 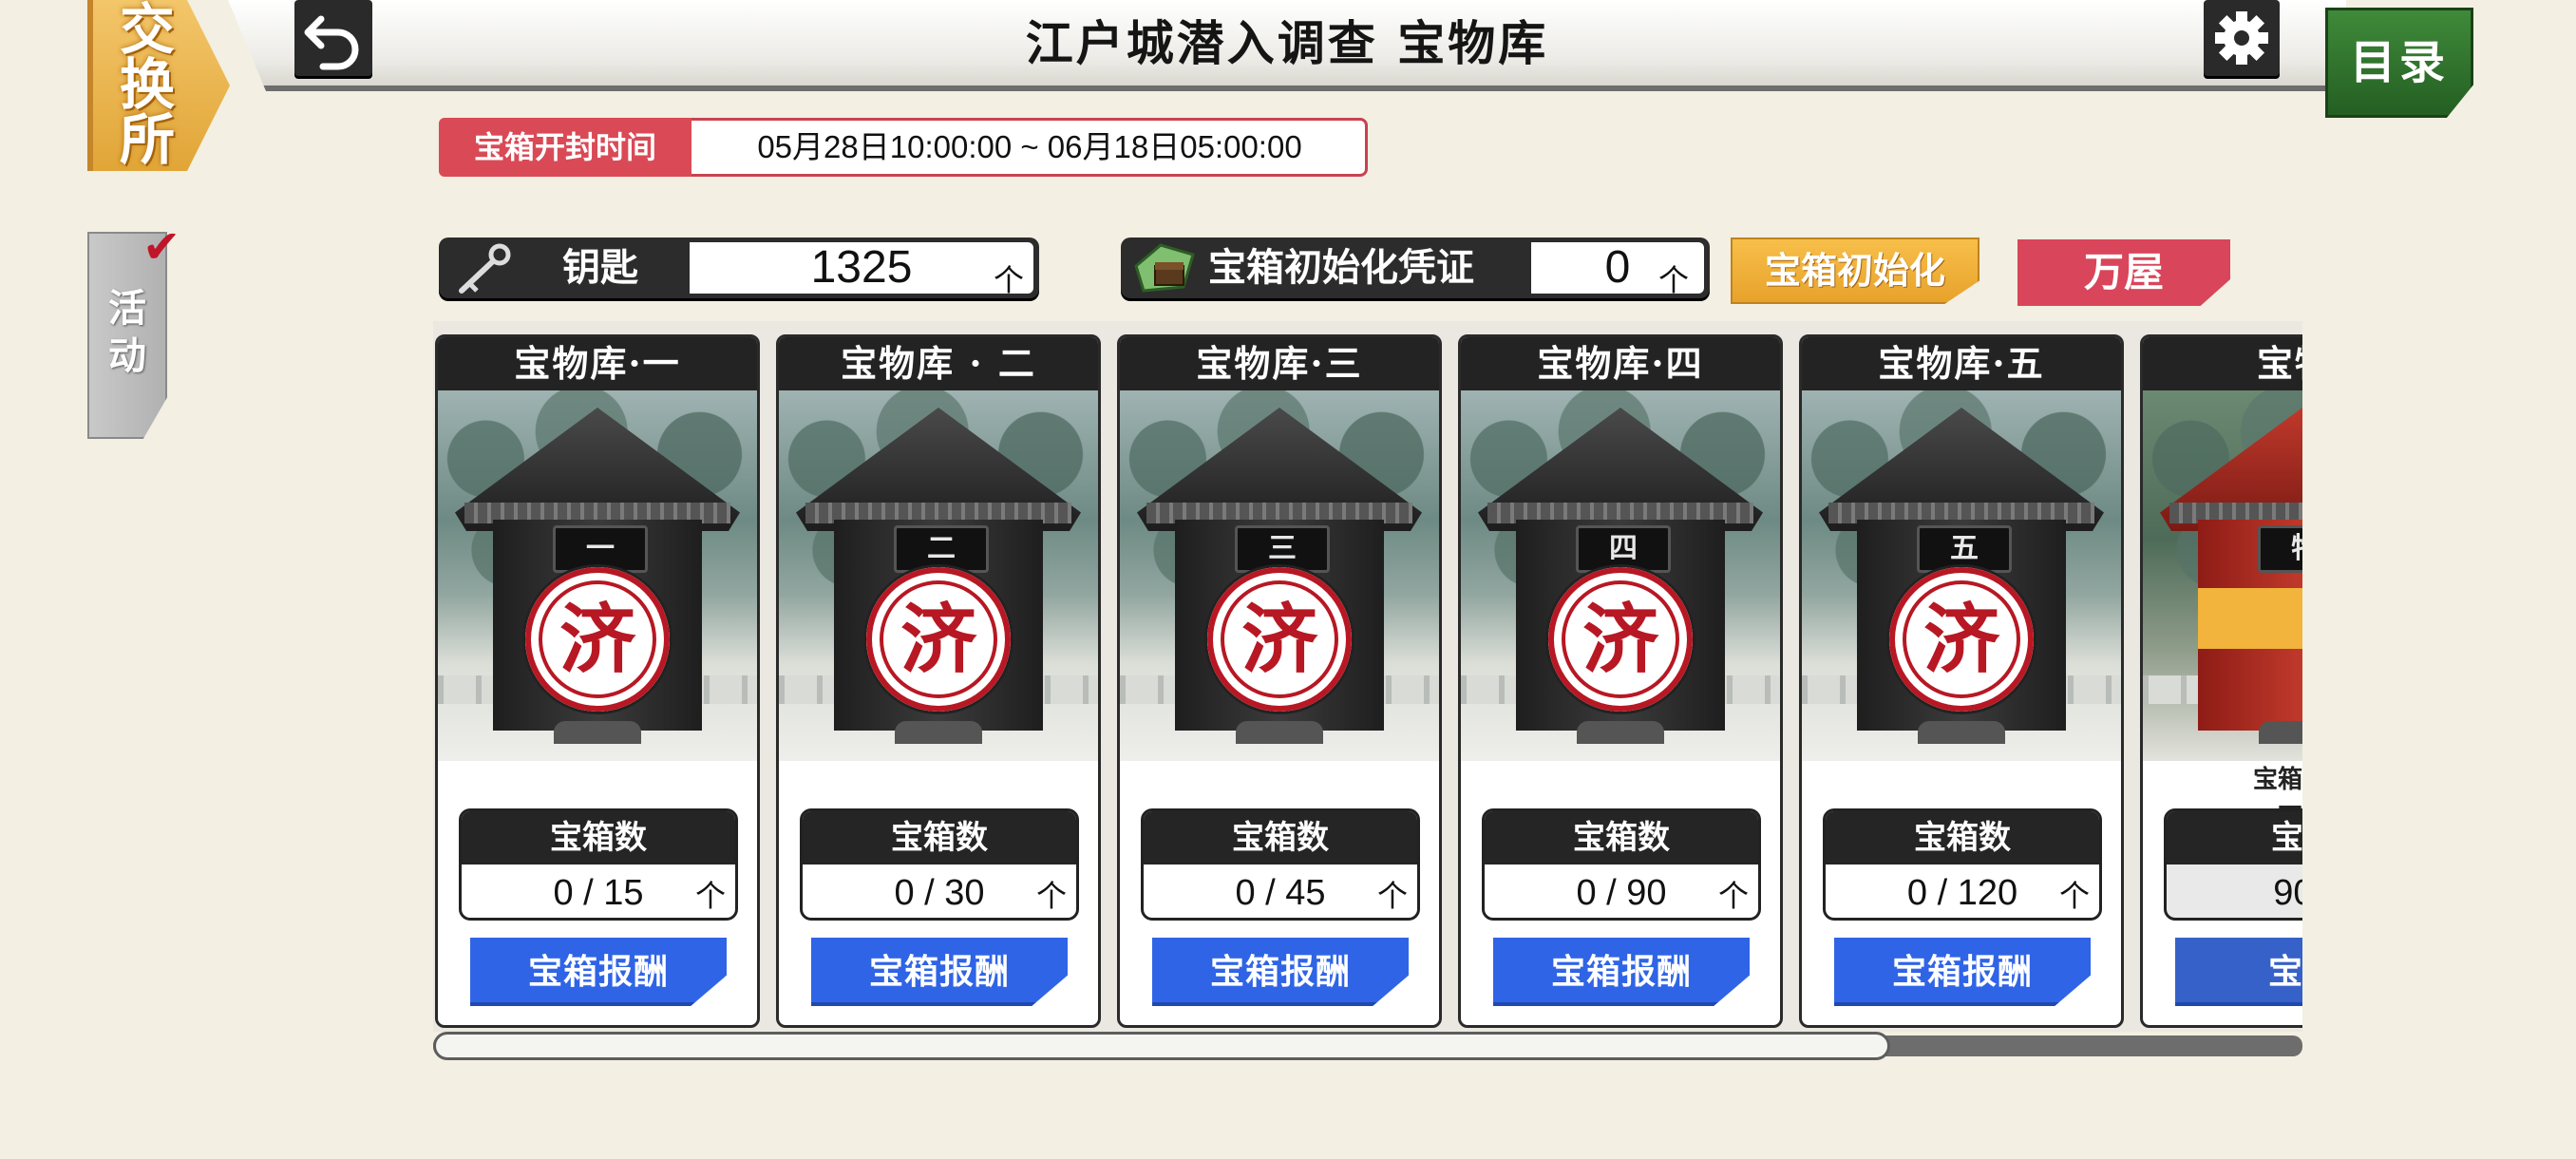 I want to click on schedule-value: 05月28日10:00:00 ~ 06月18日05:00:00, so click(x=1029, y=146).